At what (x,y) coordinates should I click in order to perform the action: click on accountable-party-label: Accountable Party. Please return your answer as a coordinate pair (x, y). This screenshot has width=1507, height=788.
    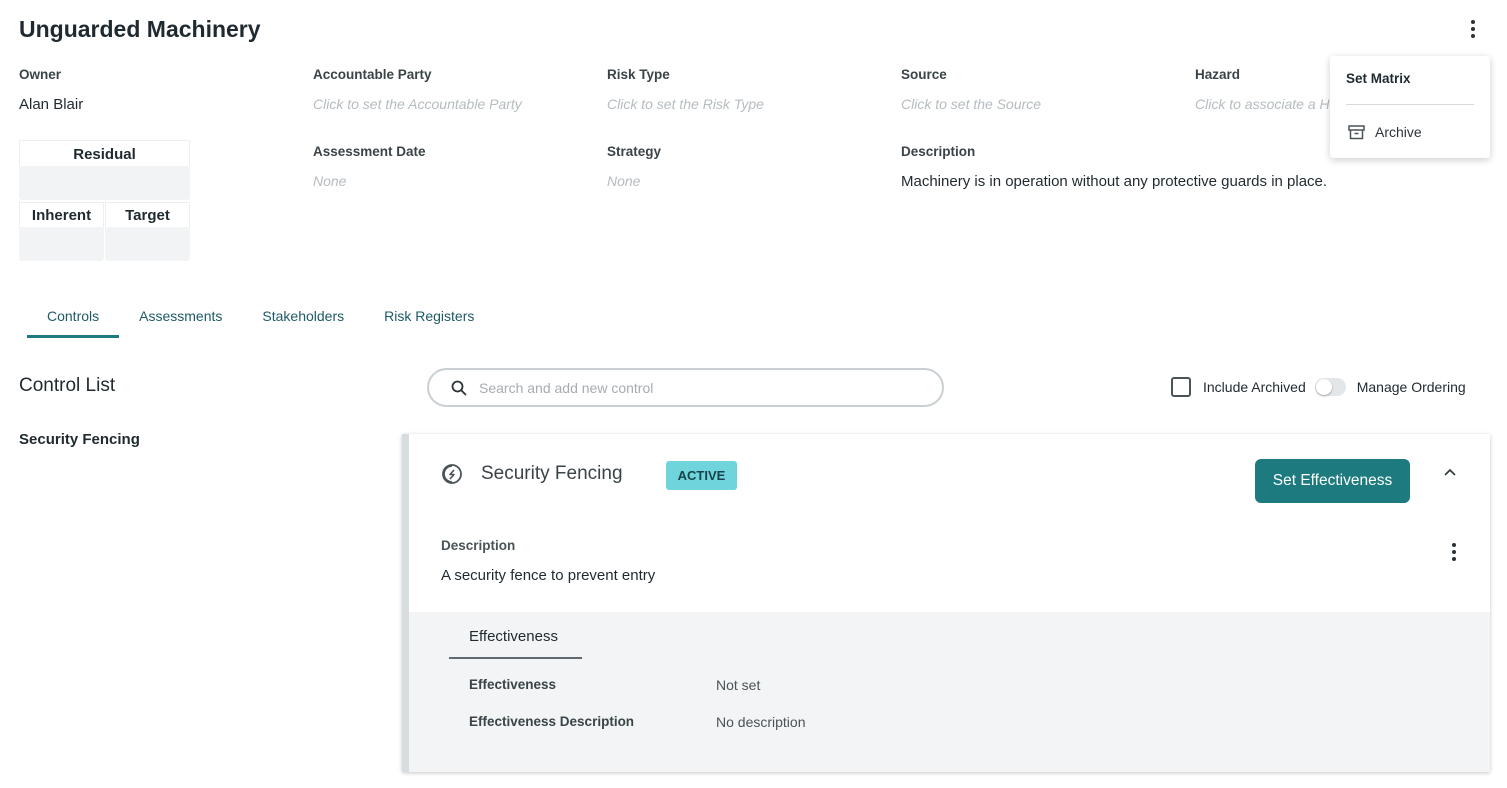
    Looking at the image, I should click on (372, 74).